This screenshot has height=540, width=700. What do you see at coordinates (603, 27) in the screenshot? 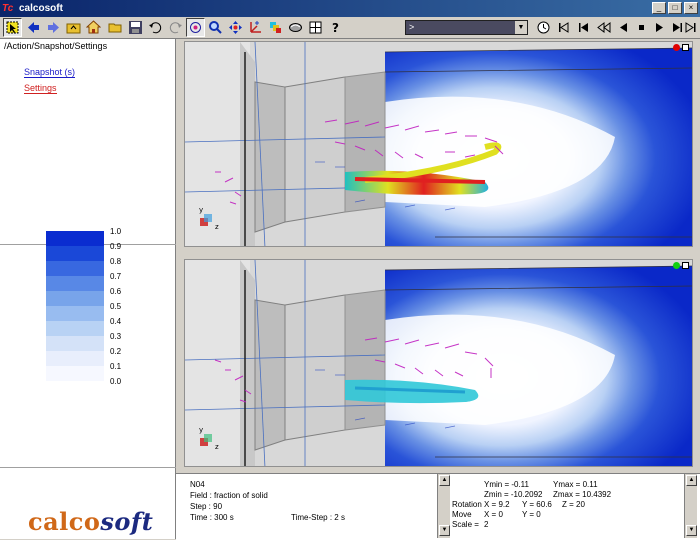
I see `rewind-icon` at bounding box center [603, 27].